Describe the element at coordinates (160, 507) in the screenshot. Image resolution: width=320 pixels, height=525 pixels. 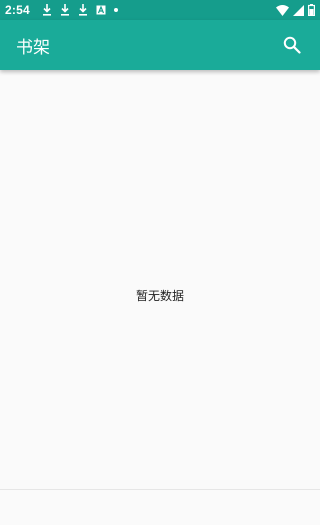
I see `bottom-area` at that location.